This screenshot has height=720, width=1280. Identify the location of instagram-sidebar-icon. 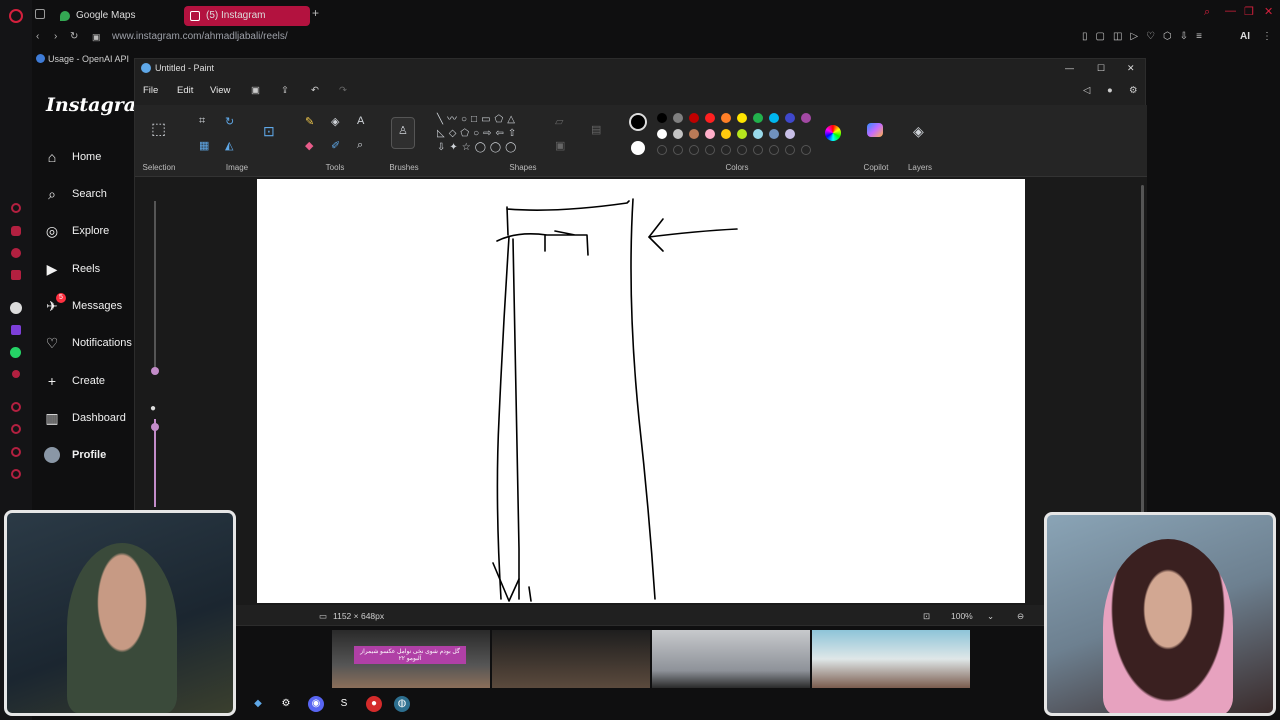
(16, 231).